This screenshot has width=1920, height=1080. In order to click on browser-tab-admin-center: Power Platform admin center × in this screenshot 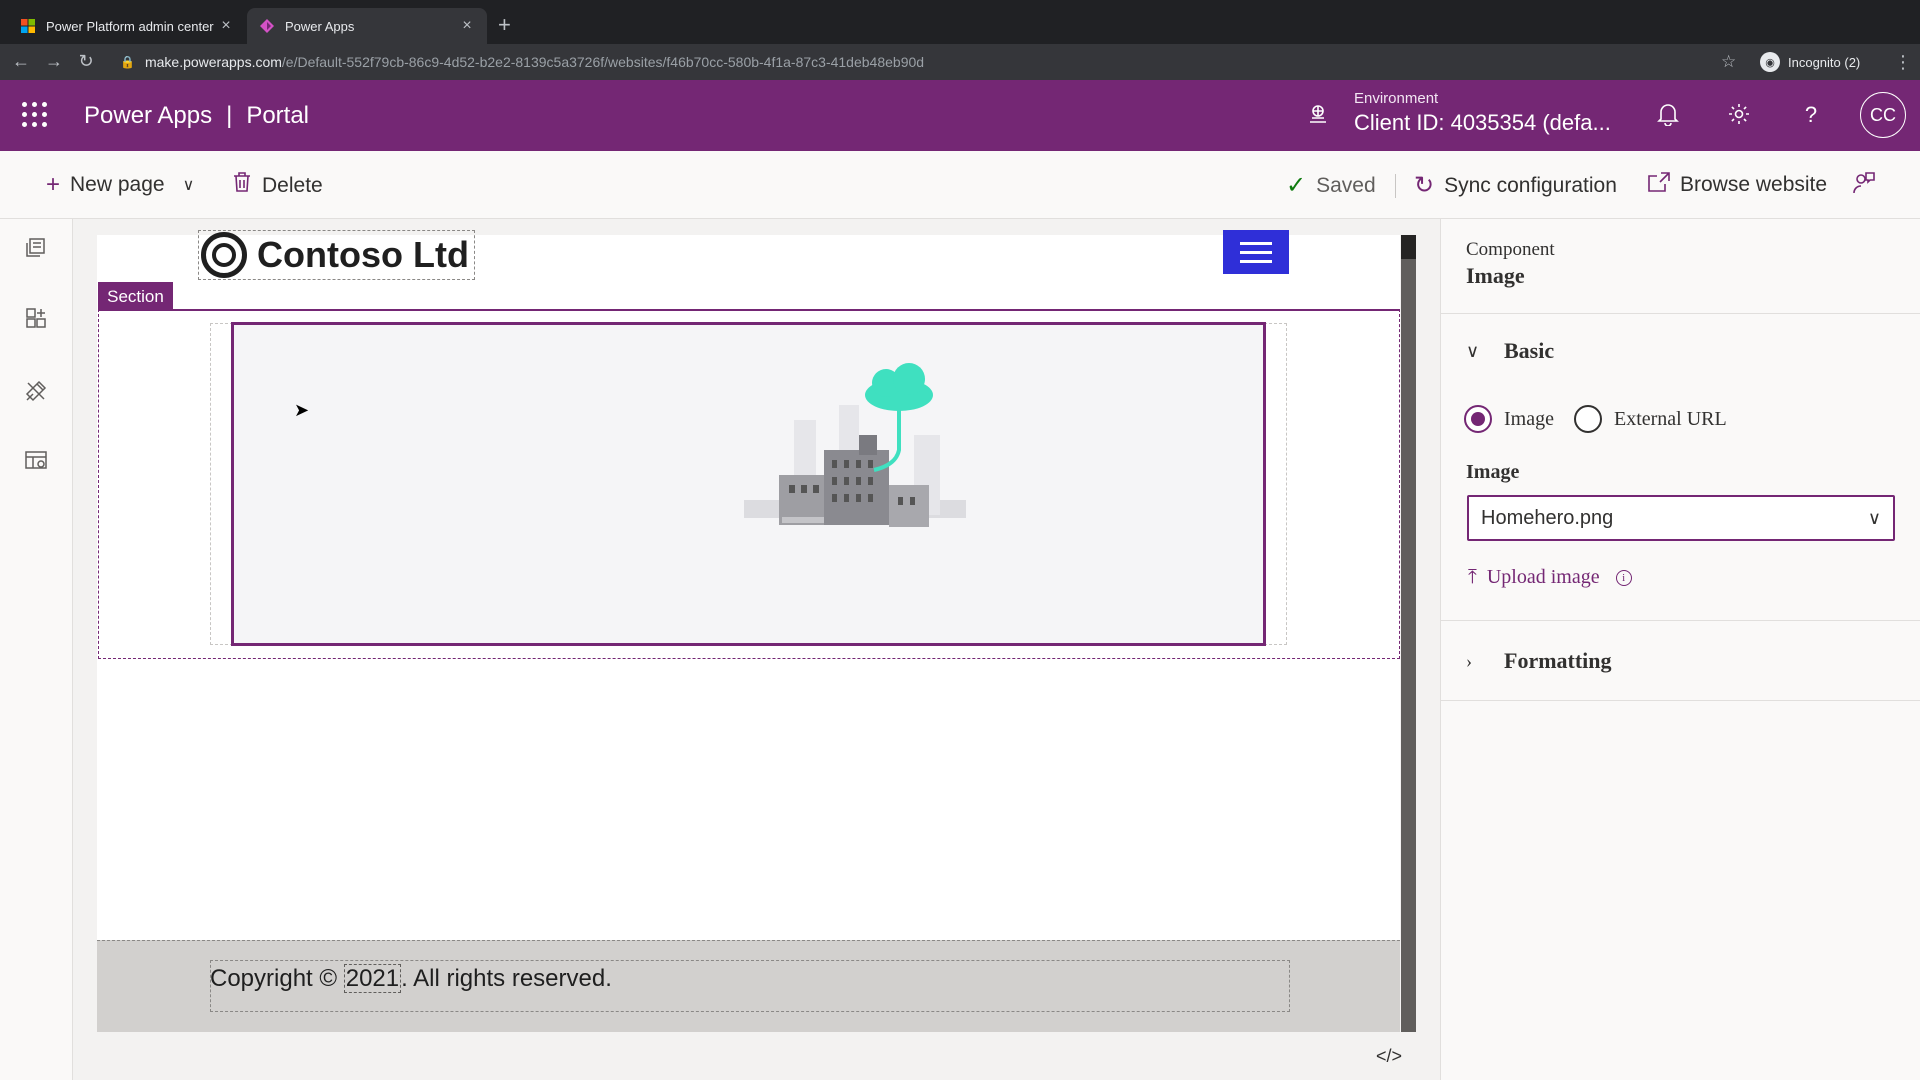, I will do `click(127, 26)`.